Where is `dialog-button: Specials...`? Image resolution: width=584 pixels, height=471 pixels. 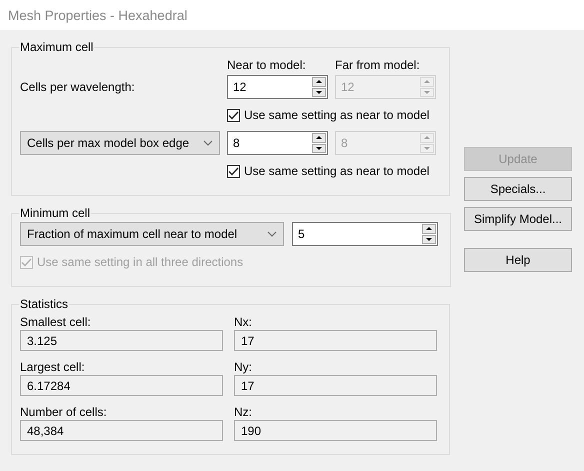
dialog-button: Specials... is located at coordinates (518, 189).